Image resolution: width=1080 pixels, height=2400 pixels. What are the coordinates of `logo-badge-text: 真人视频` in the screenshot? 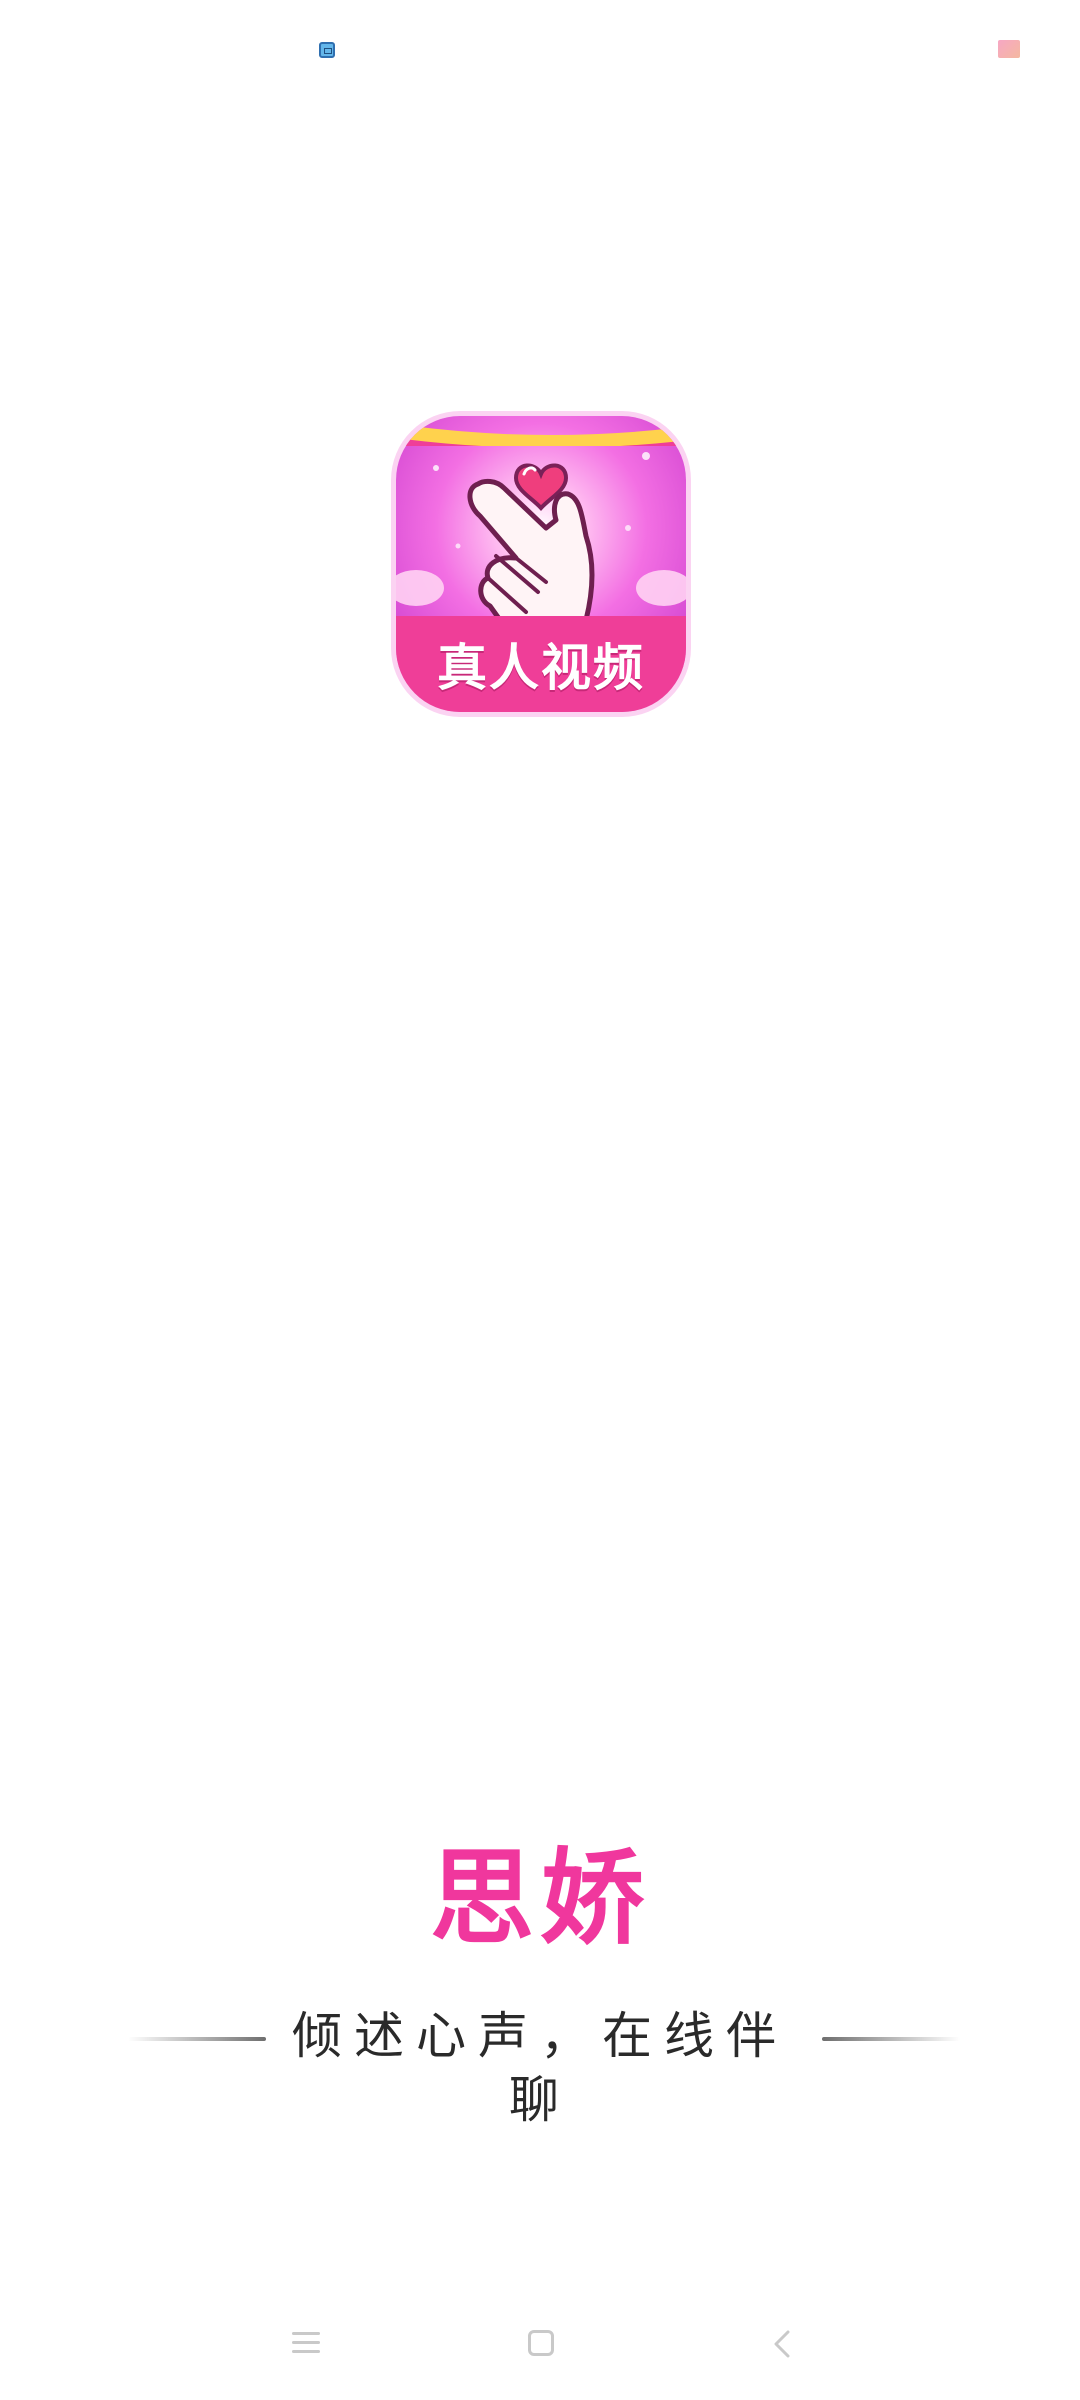 It's located at (541, 668).